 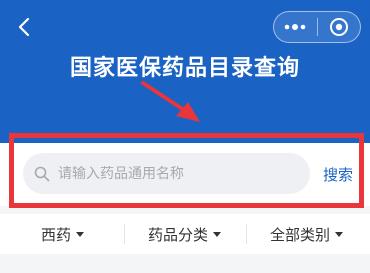 I want to click on more-dots-icon, so click(x=295, y=27).